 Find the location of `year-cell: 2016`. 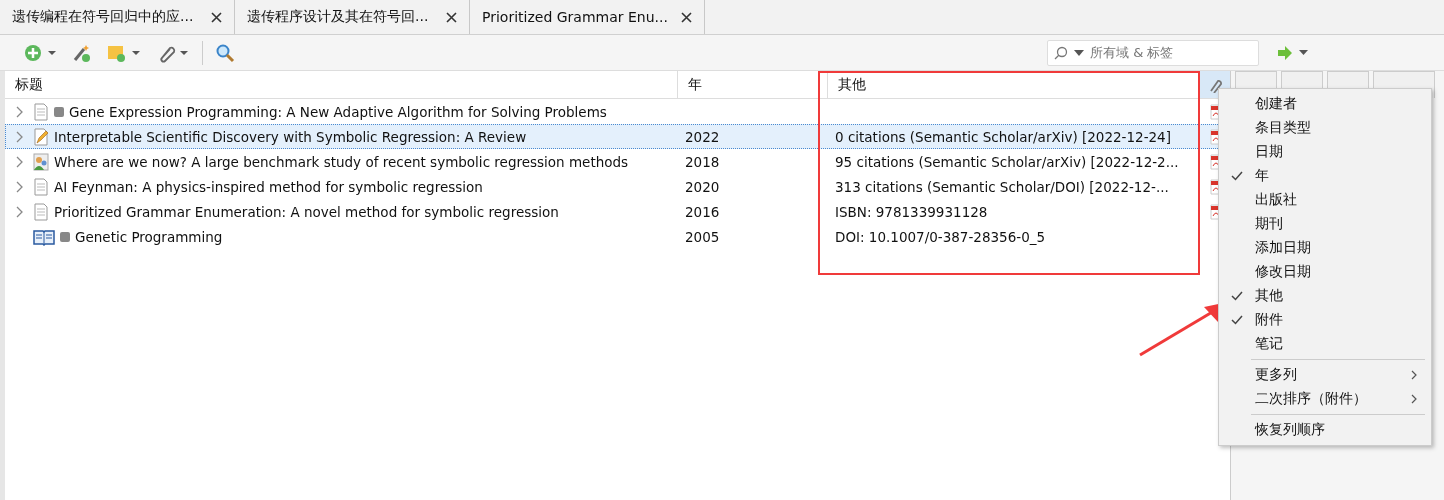

year-cell: 2016 is located at coordinates (702, 211).